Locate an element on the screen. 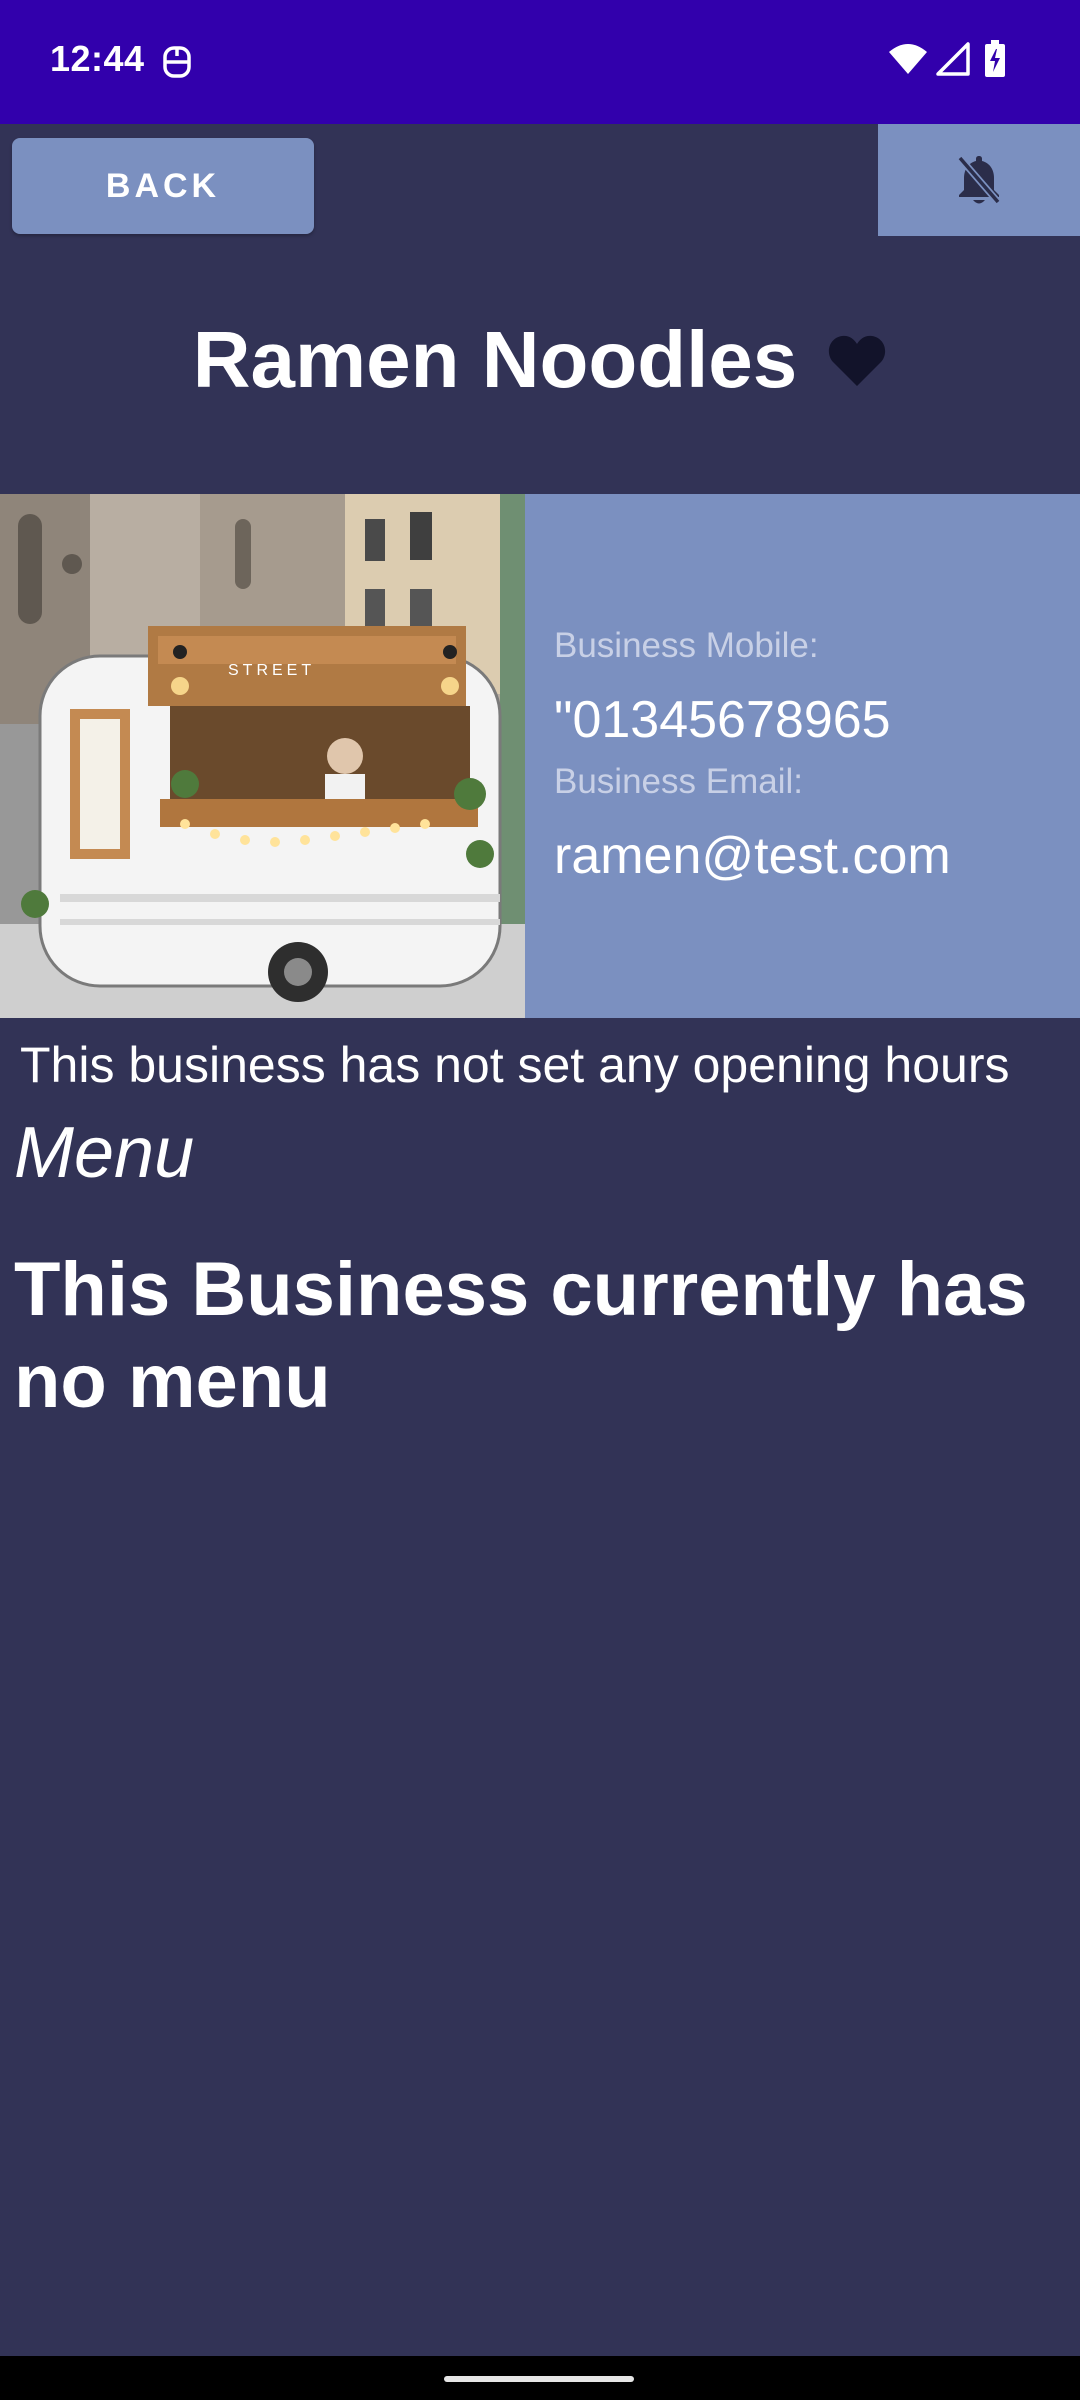 The image size is (1080, 2400). no-menu-message: This Business currently has no menu is located at coordinates (521, 1335).